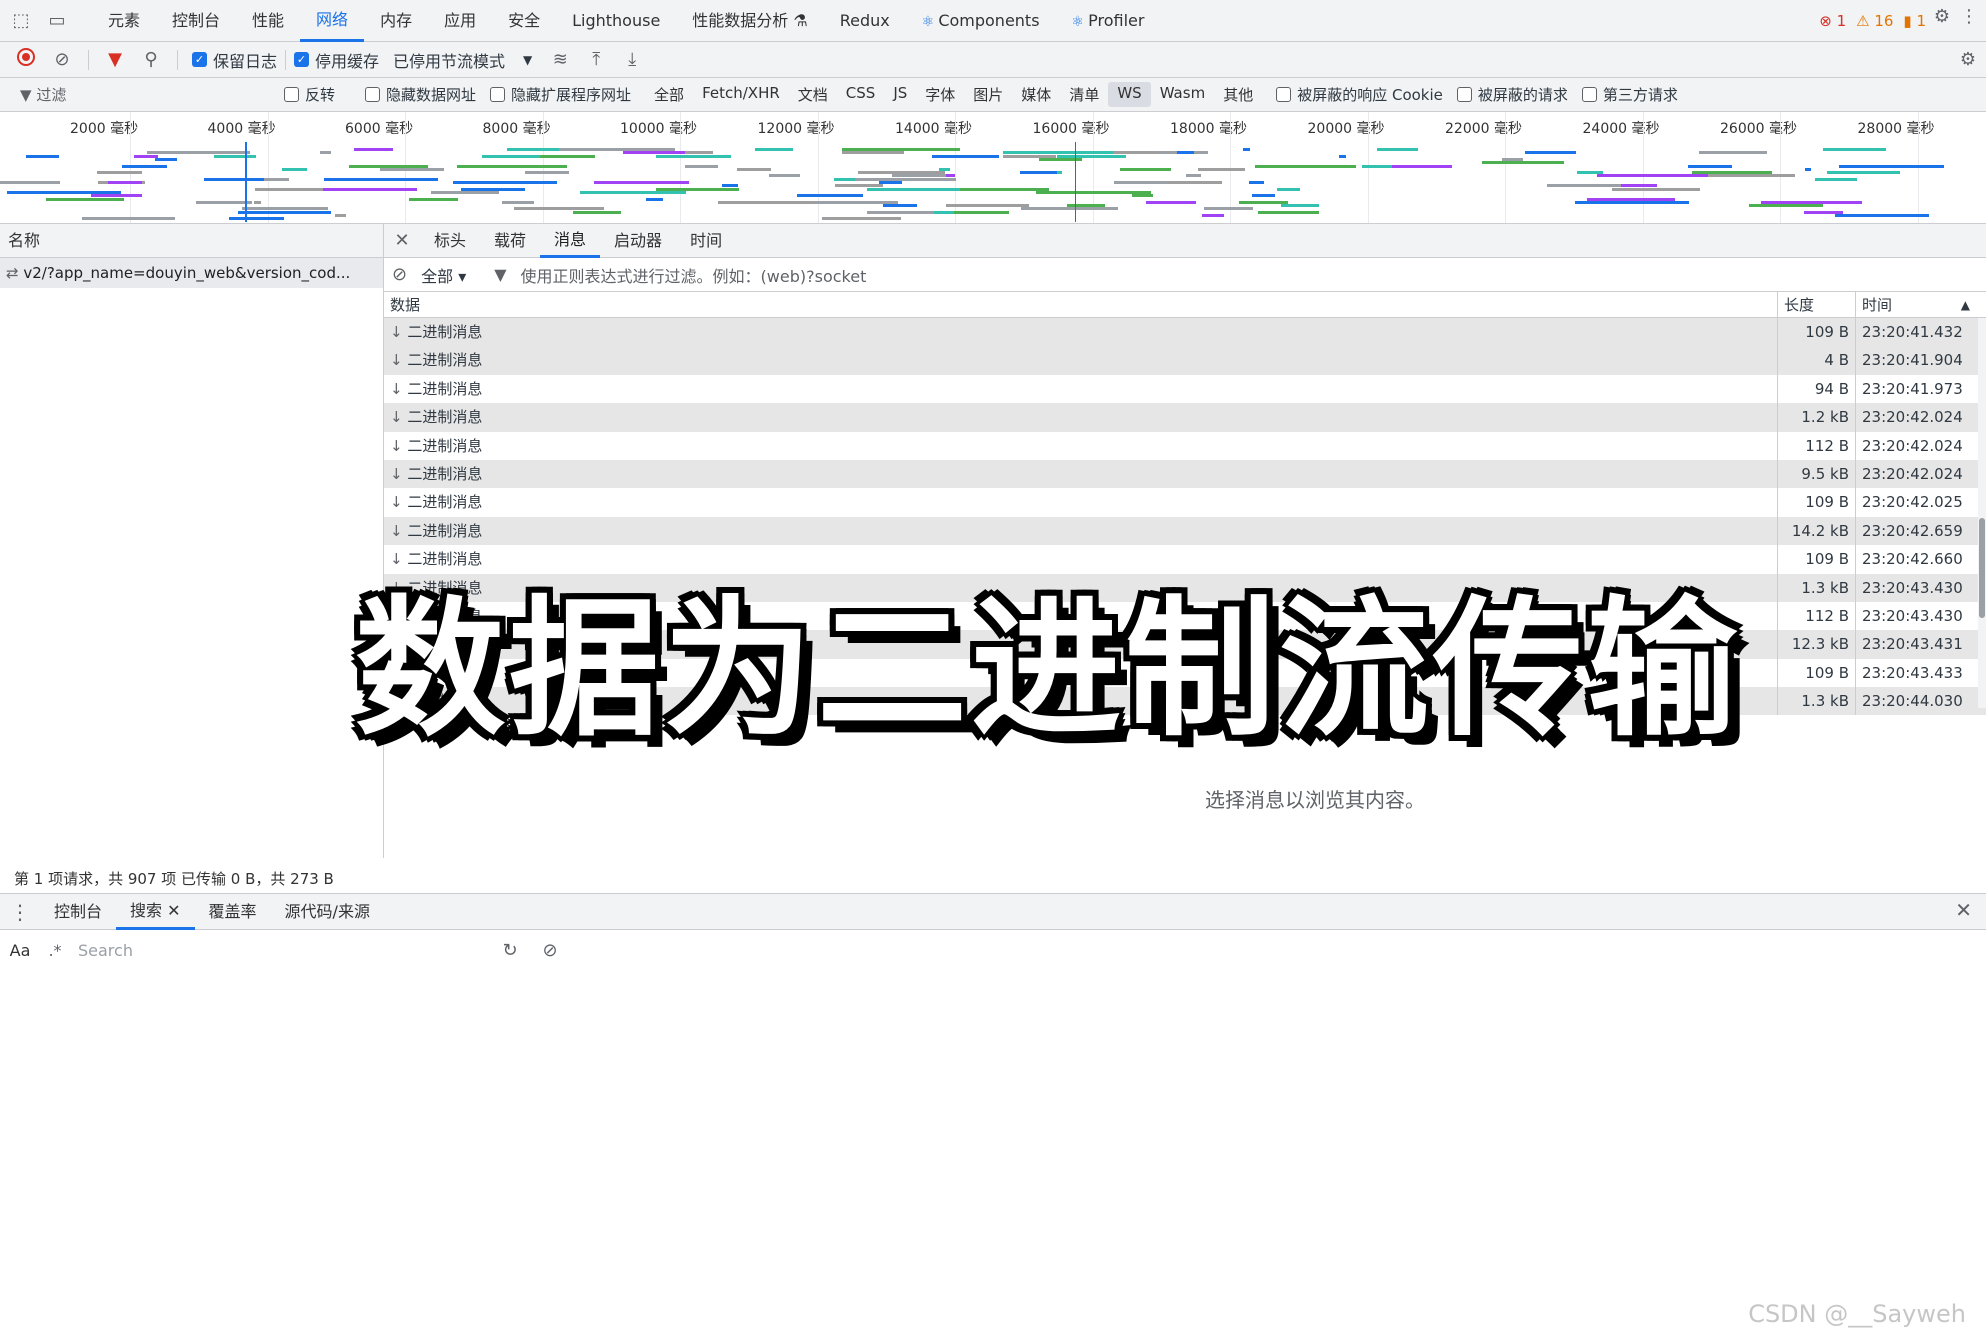 This screenshot has width=1986, height=1336. I want to click on type-filter-10: Wasm, so click(1183, 94).